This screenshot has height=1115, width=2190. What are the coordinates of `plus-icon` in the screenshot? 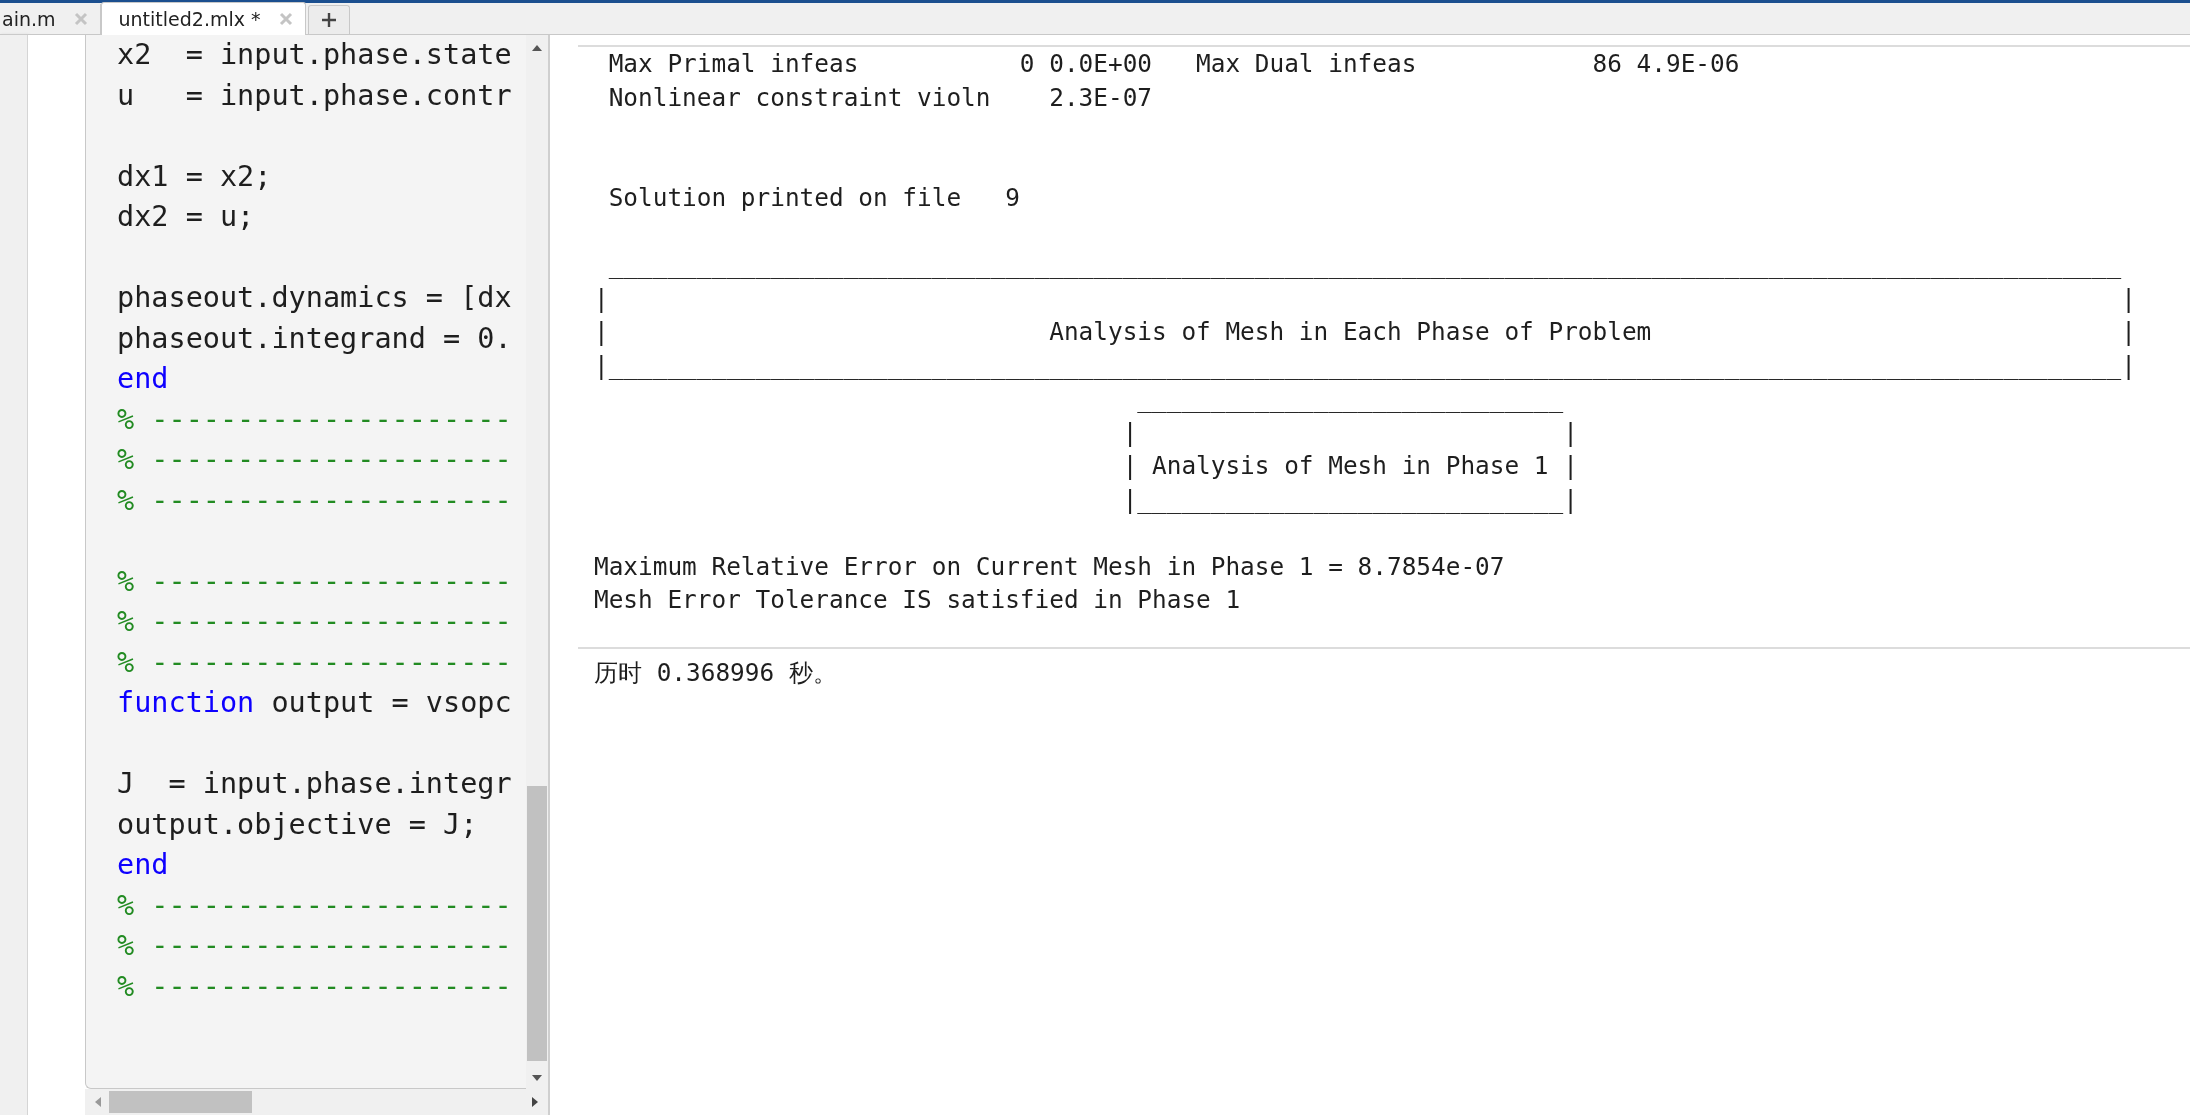 It's located at (328, 20).